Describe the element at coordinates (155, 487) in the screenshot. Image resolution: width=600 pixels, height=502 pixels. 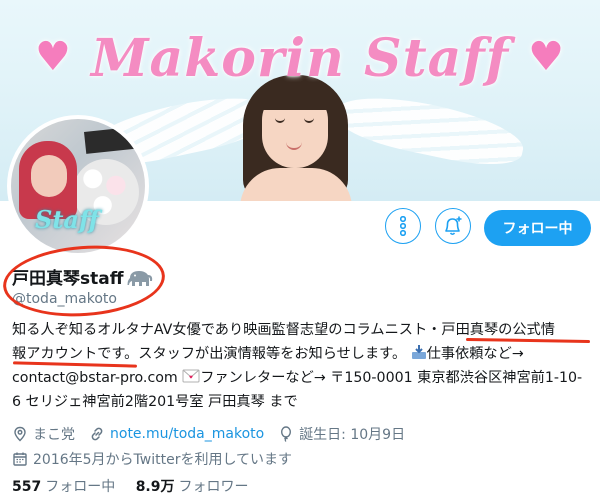
I see `followers-count: 8.9万` at that location.